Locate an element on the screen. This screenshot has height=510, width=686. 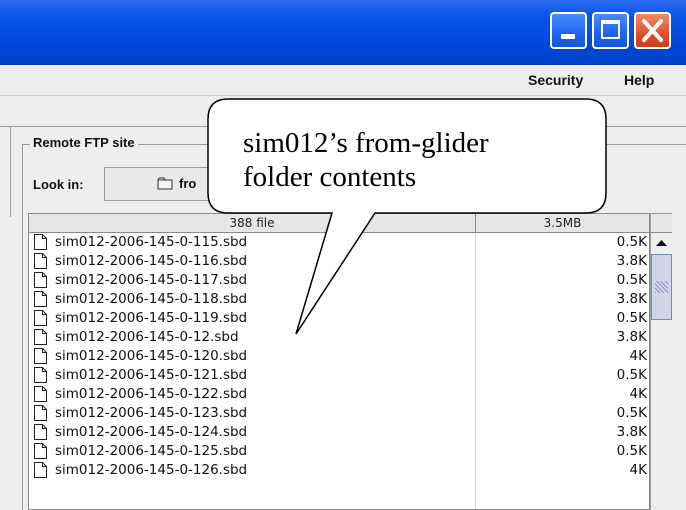
scroll-thumb is located at coordinates (661, 287).